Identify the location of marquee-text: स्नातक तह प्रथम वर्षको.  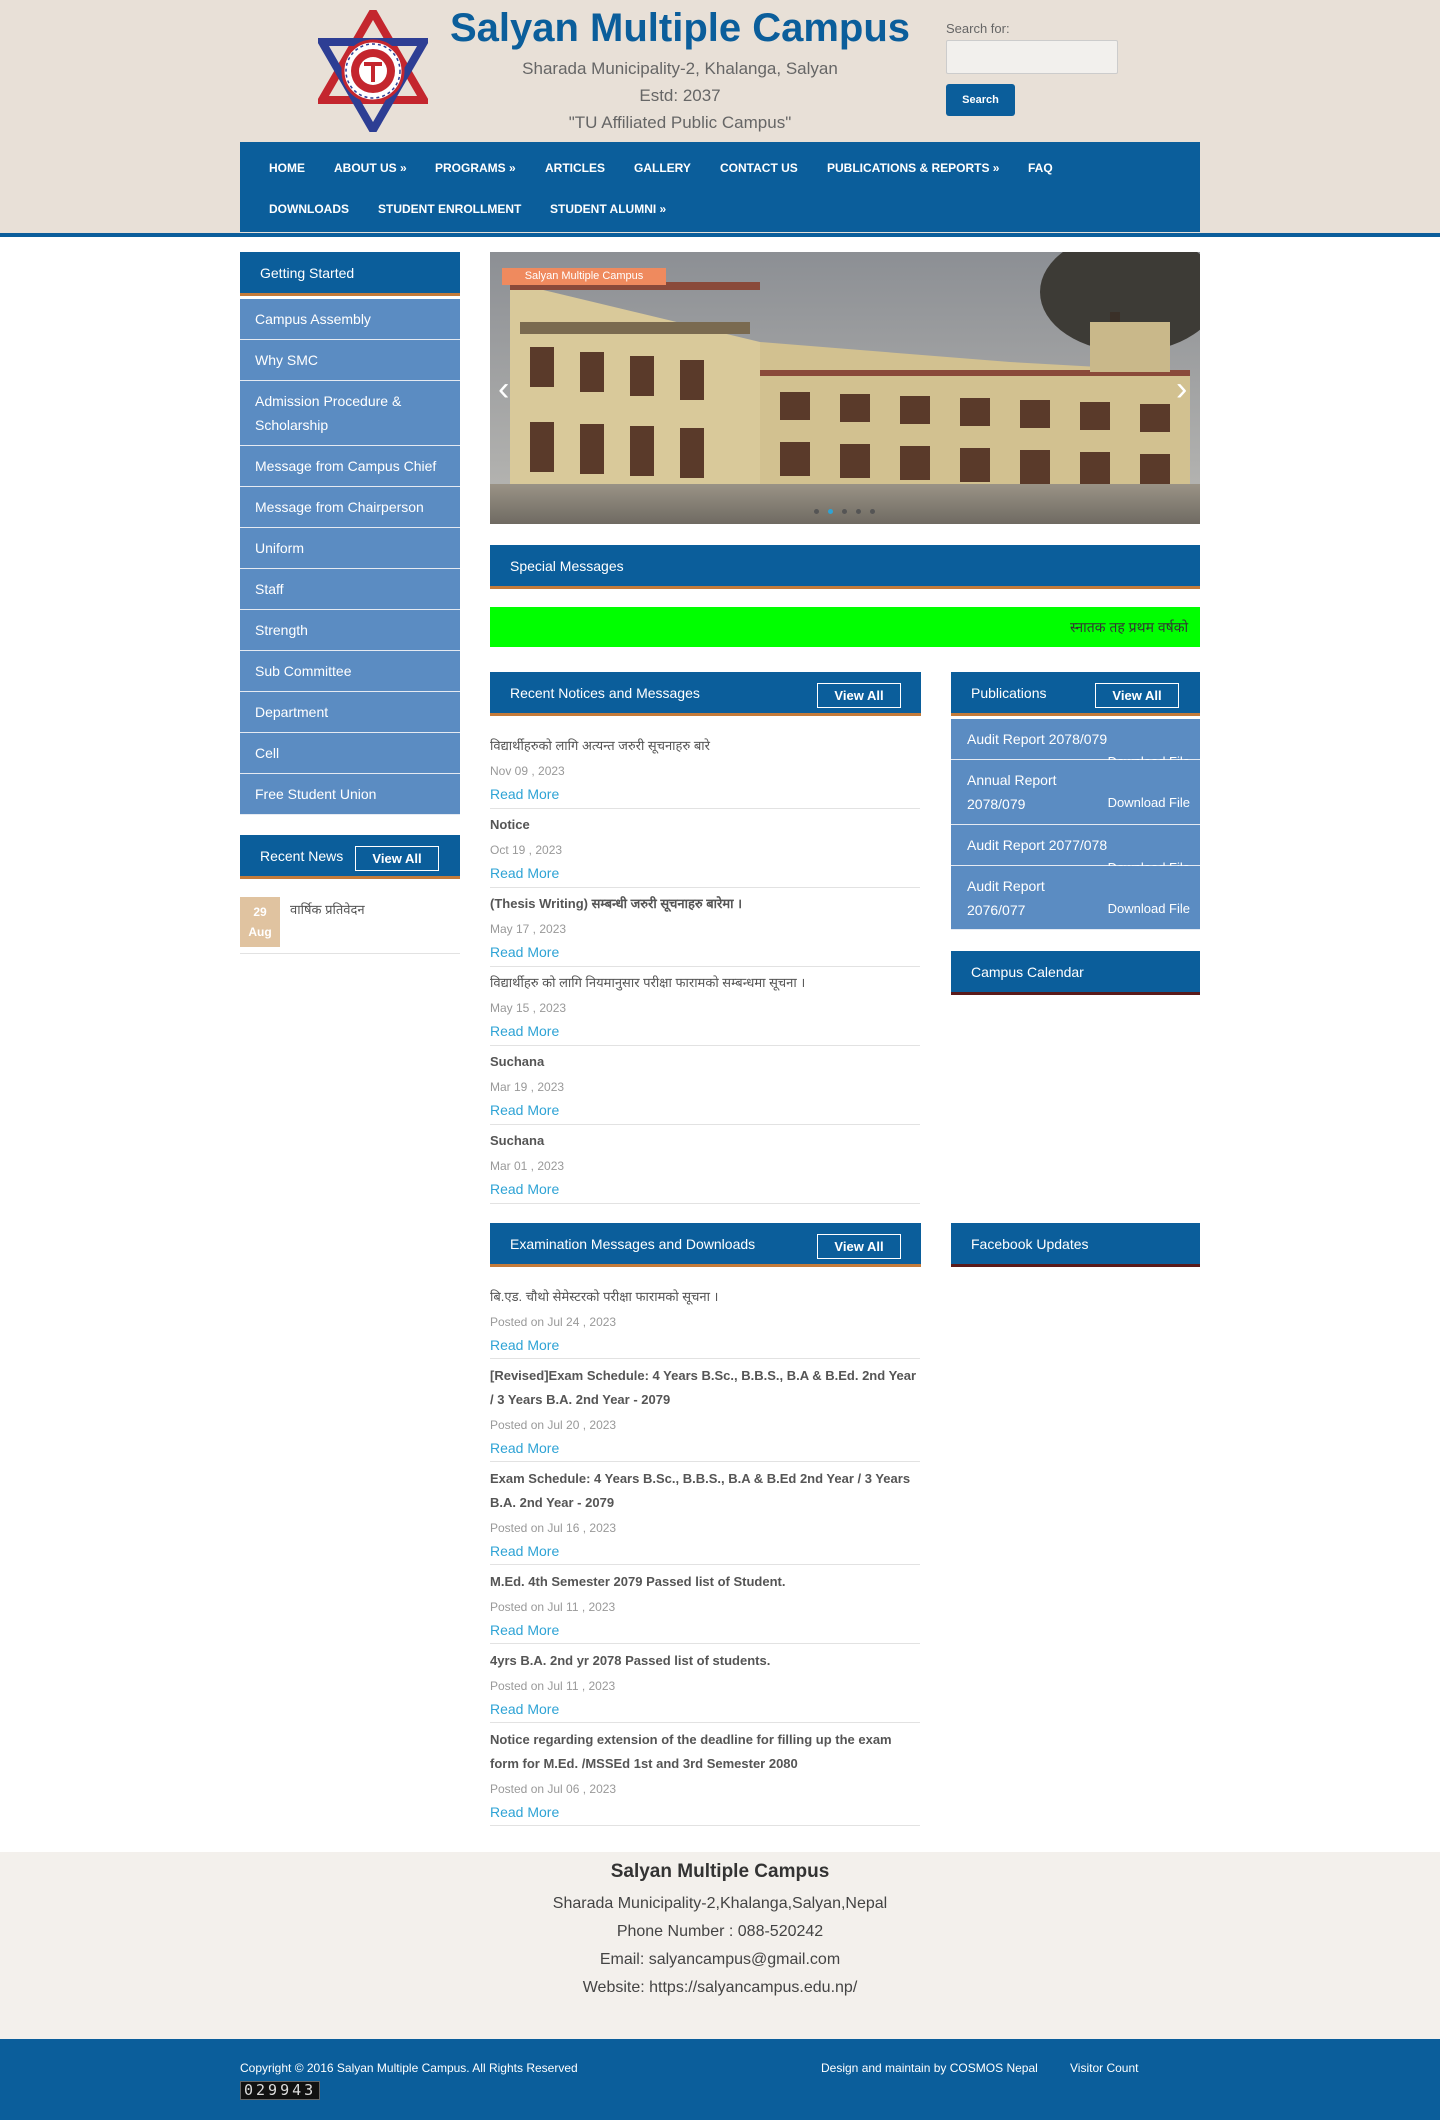
(1129, 627).